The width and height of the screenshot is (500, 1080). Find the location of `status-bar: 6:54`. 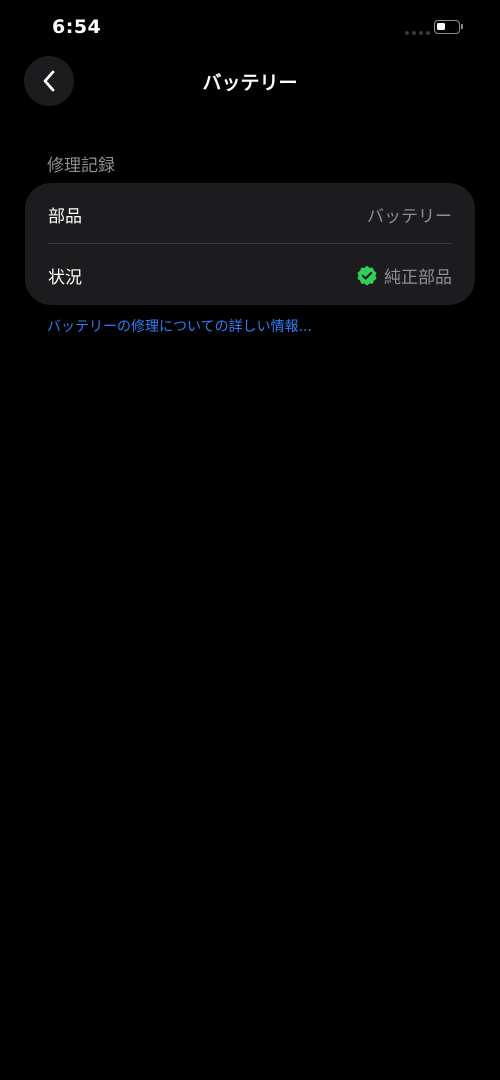

status-bar: 6:54 is located at coordinates (250, 28).